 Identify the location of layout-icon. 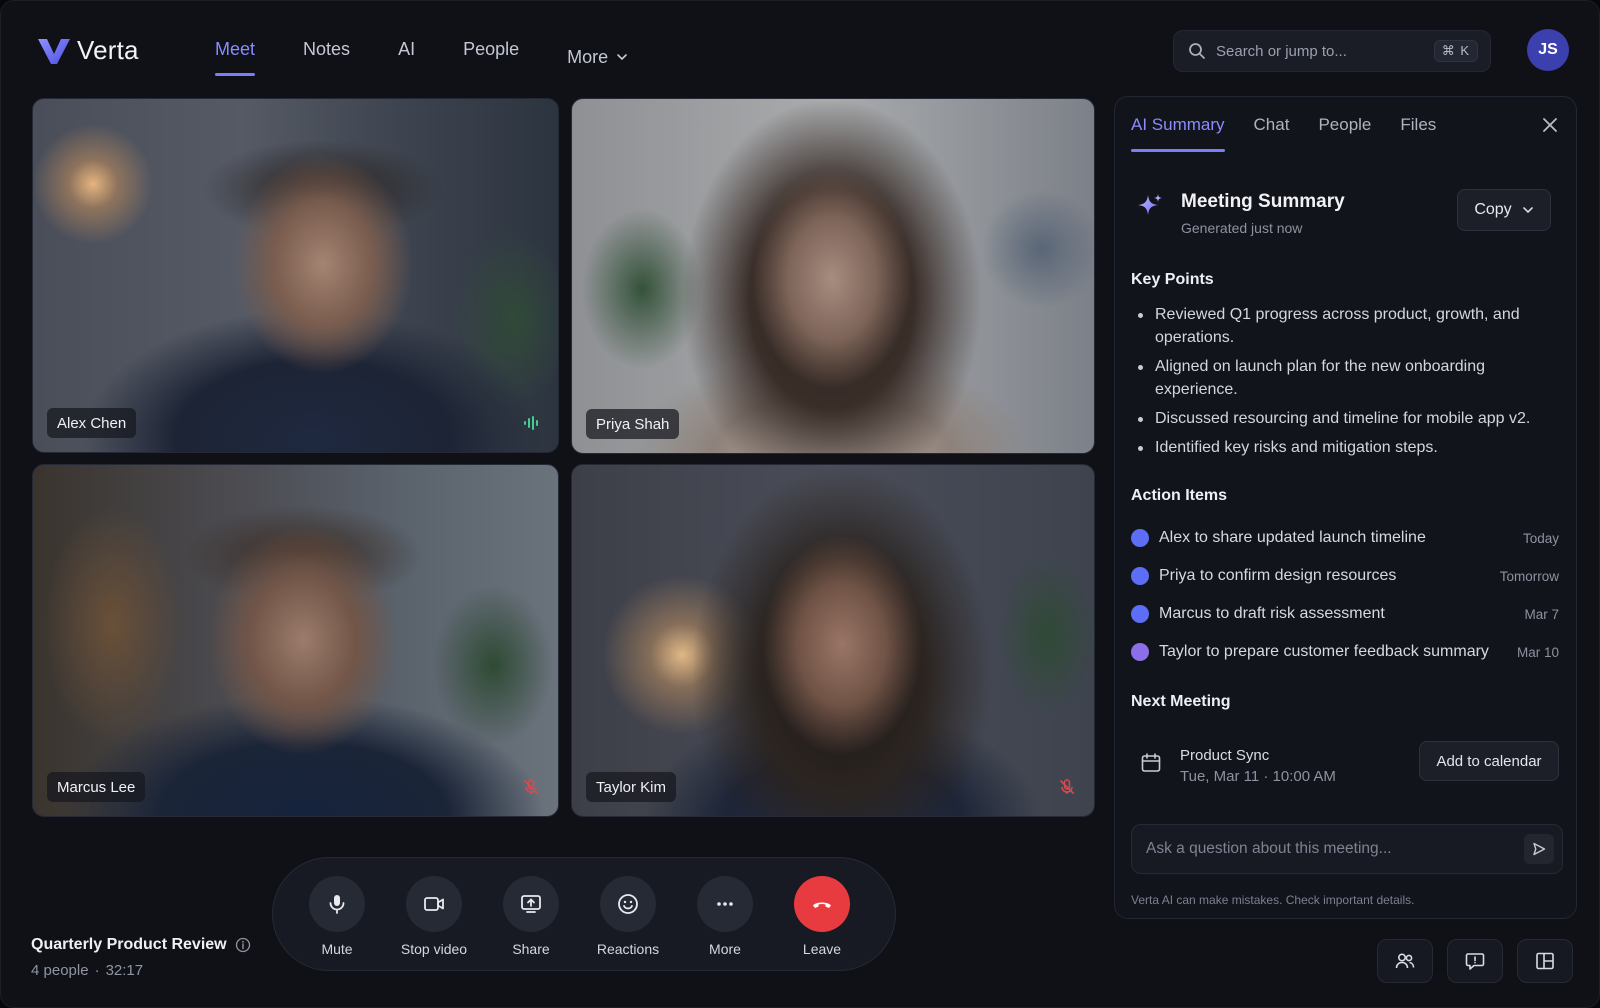
(1545, 961).